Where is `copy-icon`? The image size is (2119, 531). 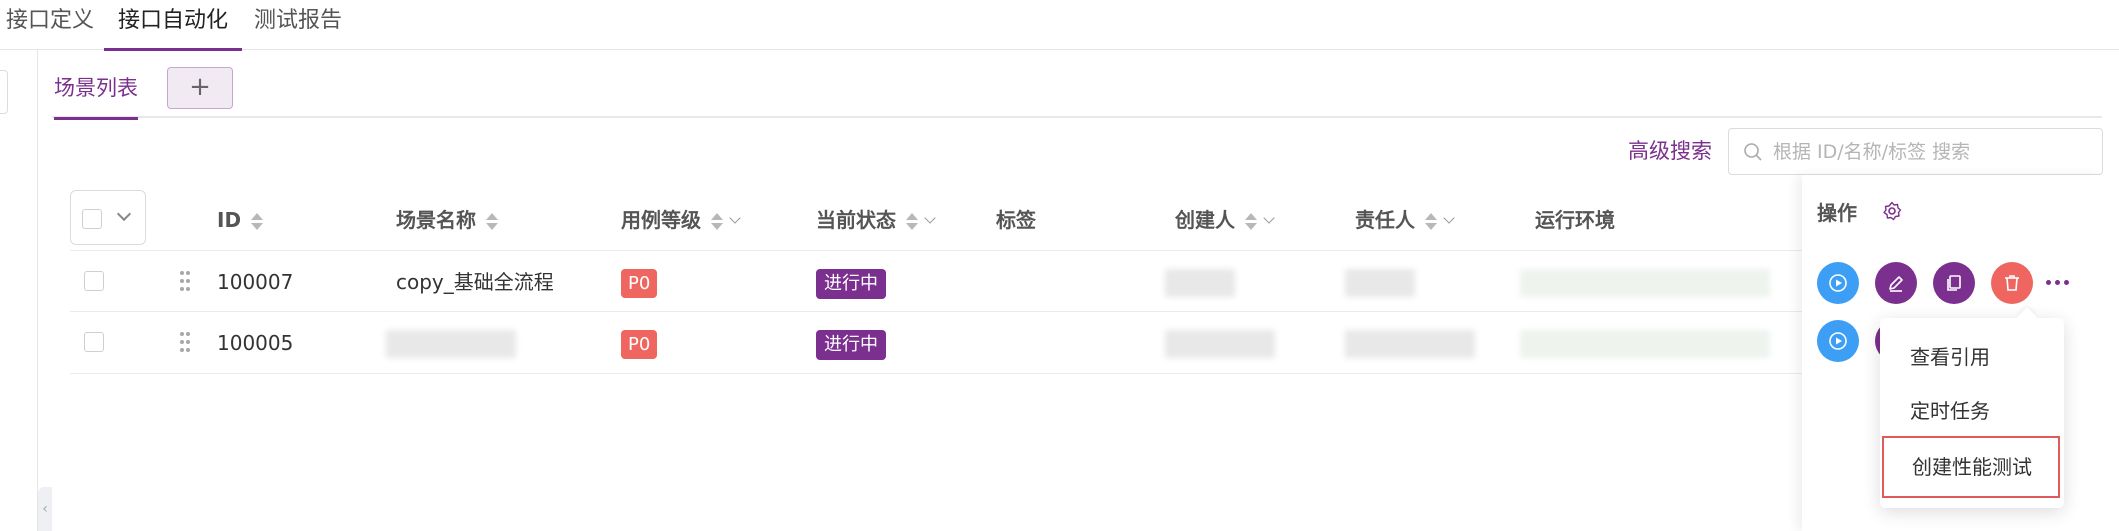 copy-icon is located at coordinates (1954, 283).